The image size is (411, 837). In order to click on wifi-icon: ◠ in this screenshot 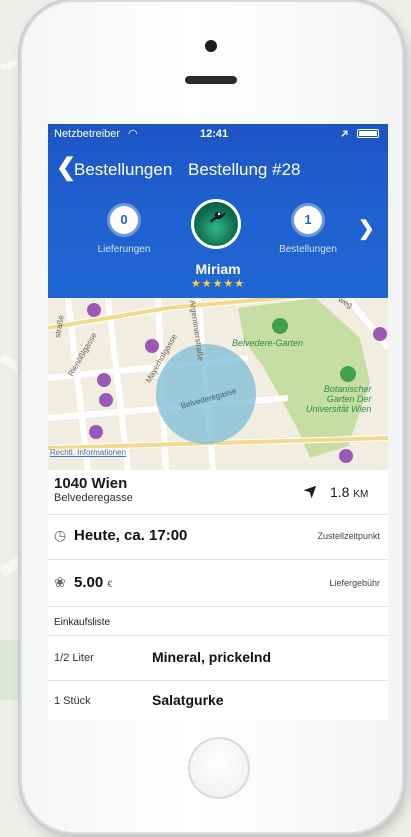, I will do `click(133, 134)`.